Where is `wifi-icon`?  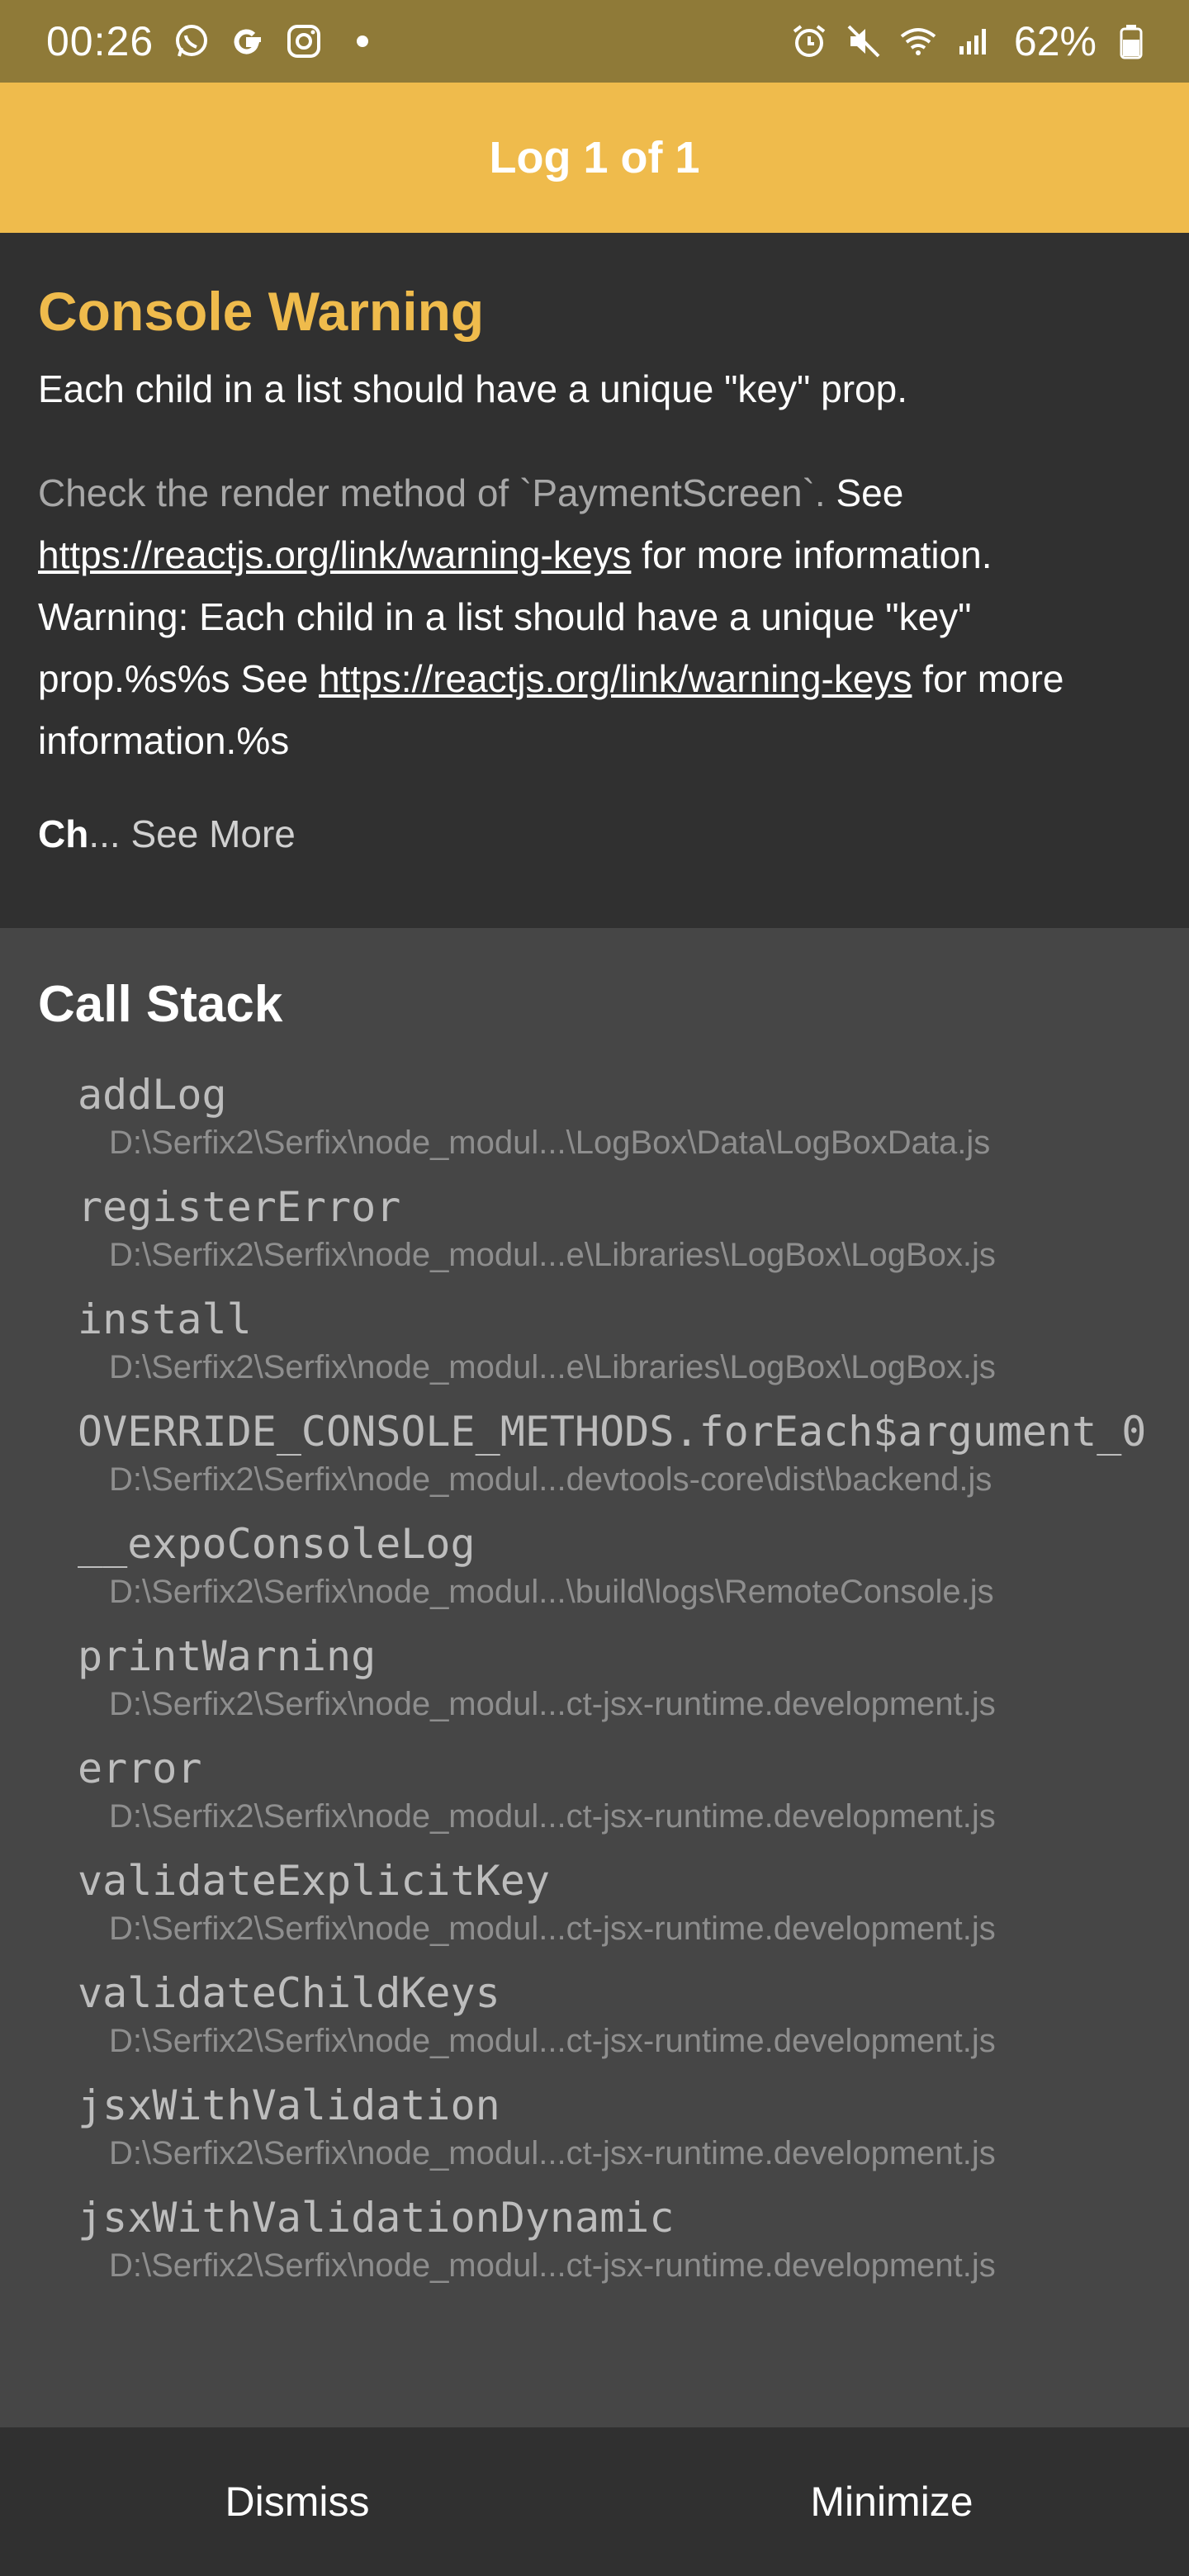 wifi-icon is located at coordinates (918, 41).